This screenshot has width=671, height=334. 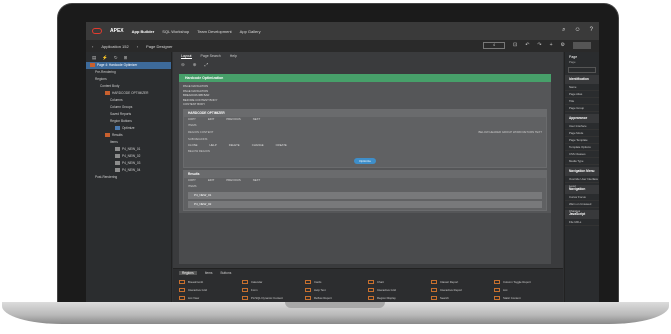 What do you see at coordinates (582, 161) in the screenshot?
I see `property-field: Media Type` at bounding box center [582, 161].